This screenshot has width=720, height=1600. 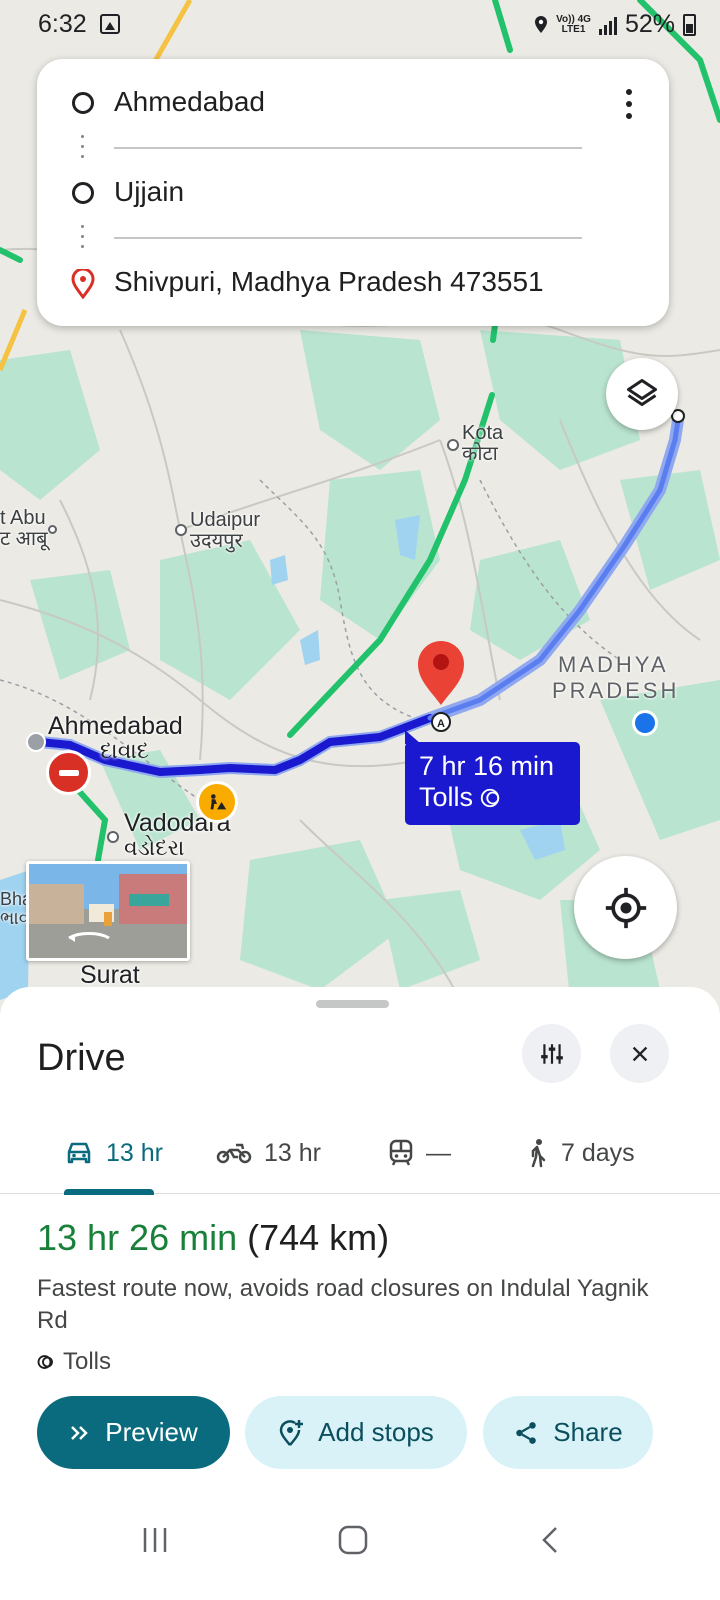 I want to click on kota-dot, so click(x=453, y=445).